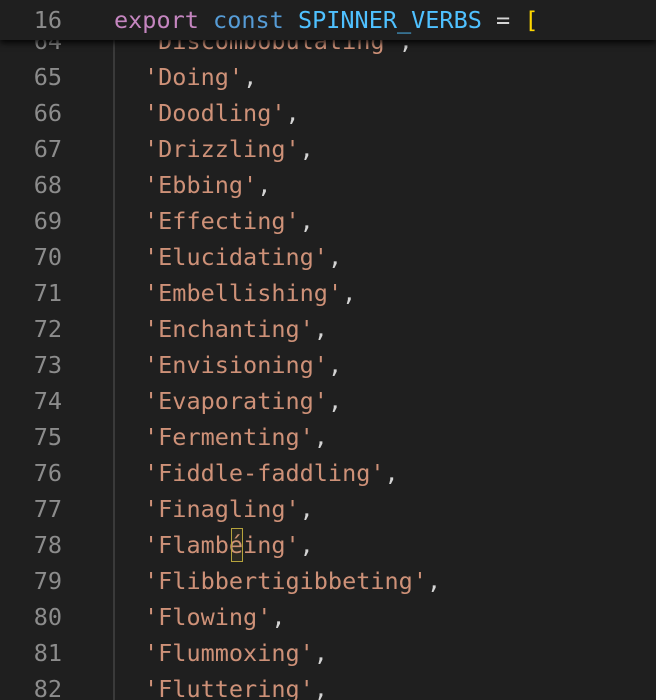  Describe the element at coordinates (222, 509) in the screenshot. I see `spinner-verb-string: Finagling` at that location.